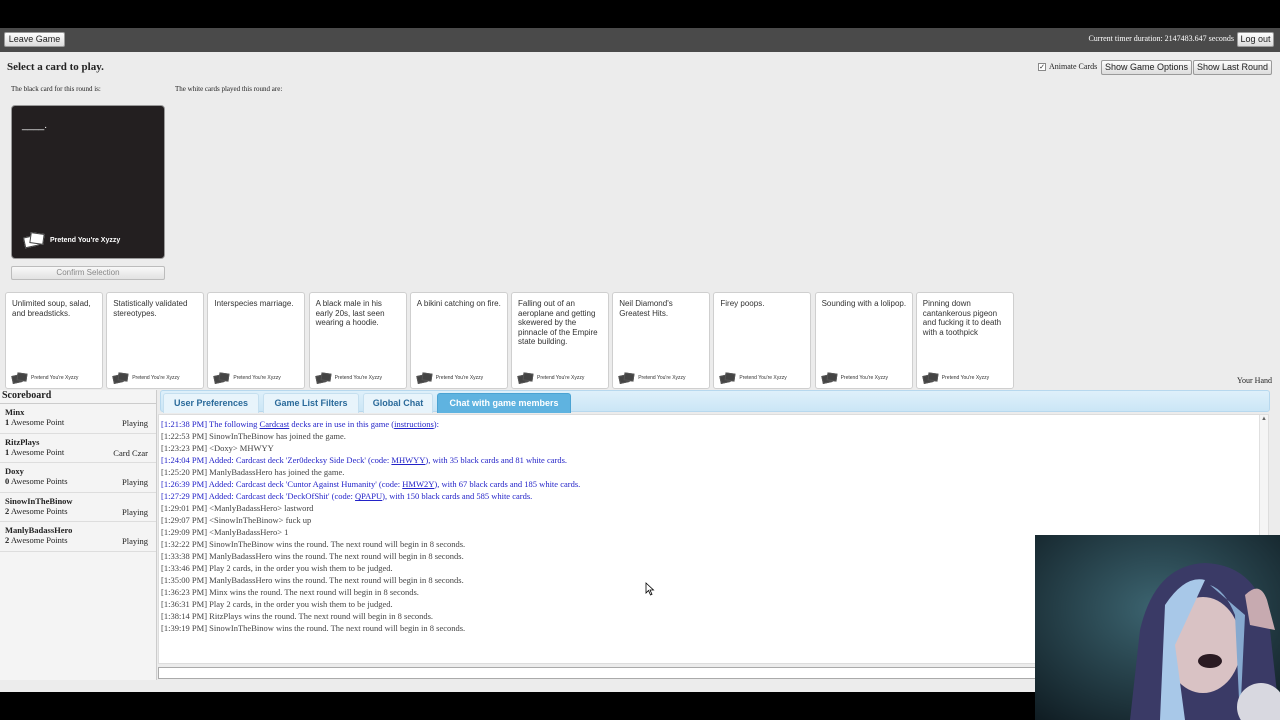  What do you see at coordinates (130, 452) in the screenshot?
I see `player-status: Card Czar` at bounding box center [130, 452].